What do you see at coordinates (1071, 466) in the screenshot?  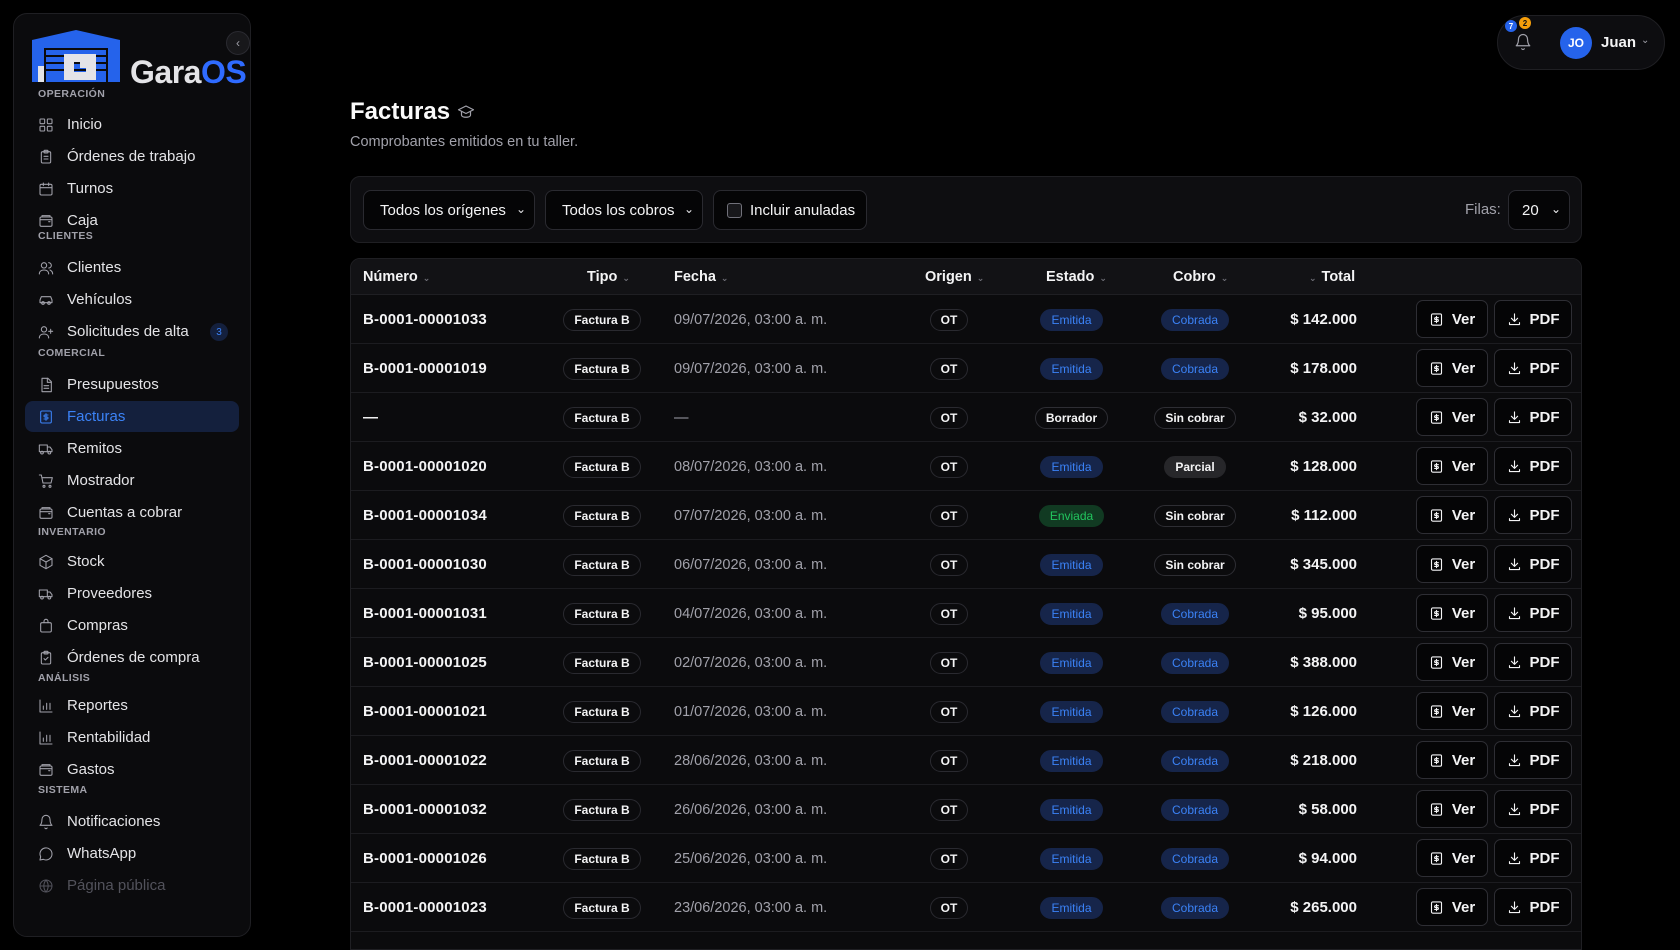 I see `status-badge: Emitida` at bounding box center [1071, 466].